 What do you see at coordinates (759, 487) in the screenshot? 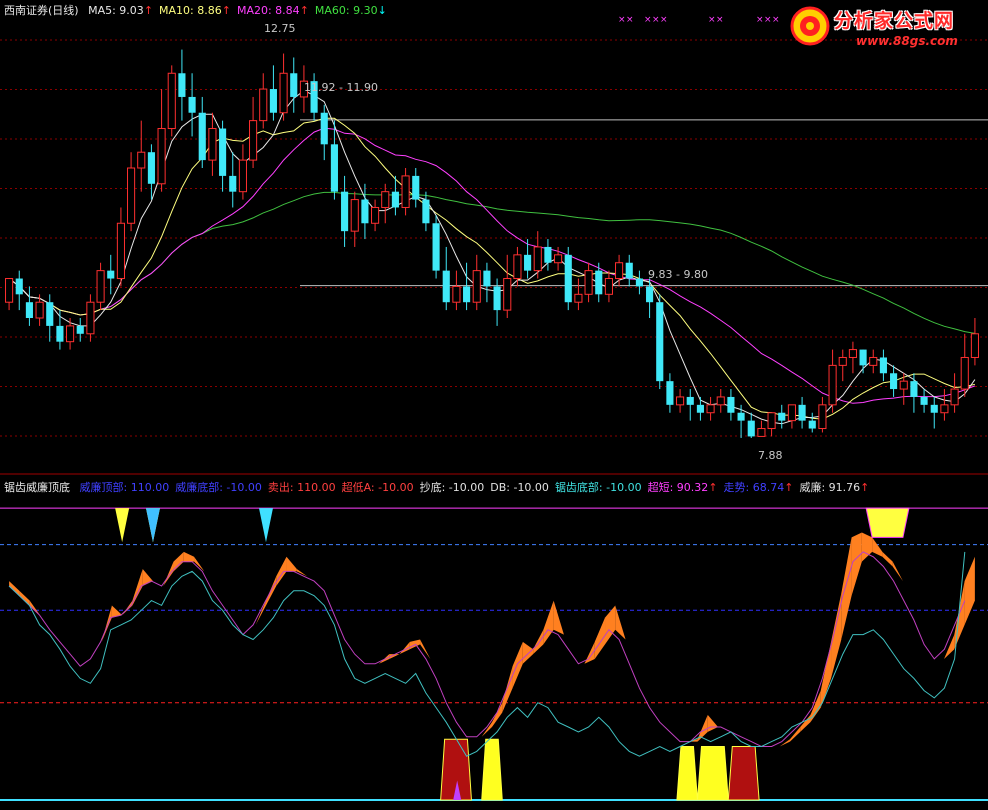
I see `ind-item-8: 走势: 68.74↑` at bounding box center [759, 487].